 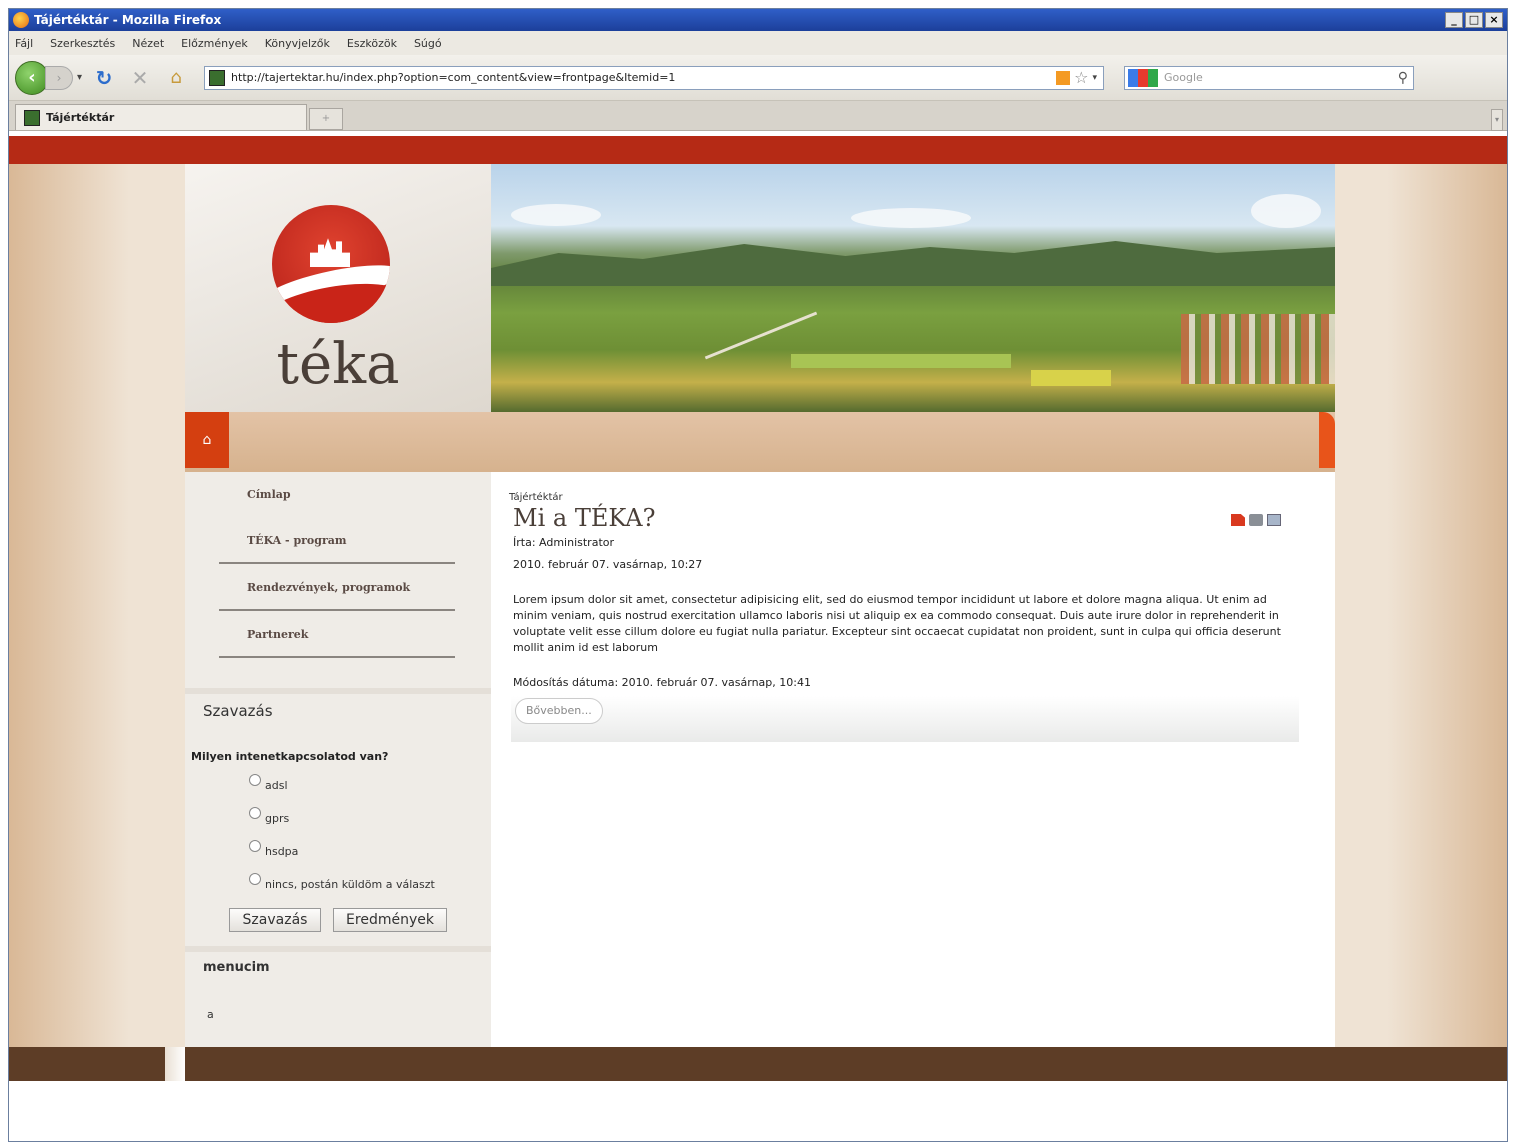 What do you see at coordinates (214, 43) in the screenshot?
I see `menu-history: Előzmények` at bounding box center [214, 43].